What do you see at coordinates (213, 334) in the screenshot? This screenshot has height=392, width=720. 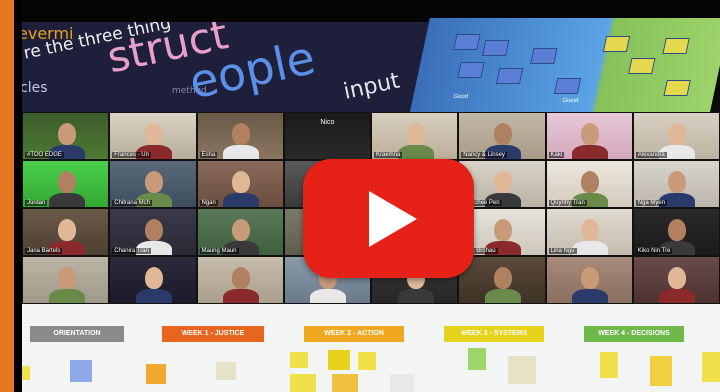 I see `week-header-justice: WEEK 1 - JUSTICE` at bounding box center [213, 334].